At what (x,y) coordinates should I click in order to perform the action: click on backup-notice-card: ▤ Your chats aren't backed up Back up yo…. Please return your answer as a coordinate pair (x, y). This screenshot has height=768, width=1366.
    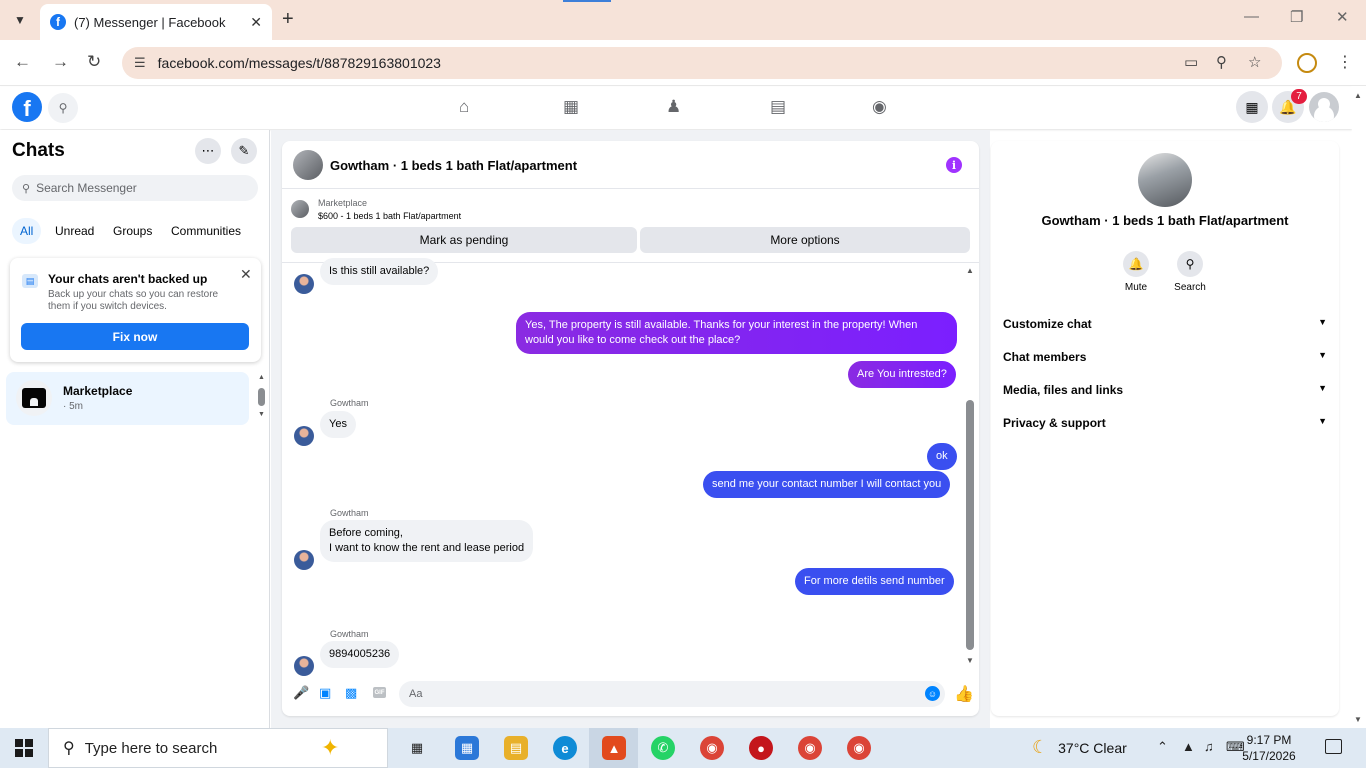
    Looking at the image, I should click on (135, 310).